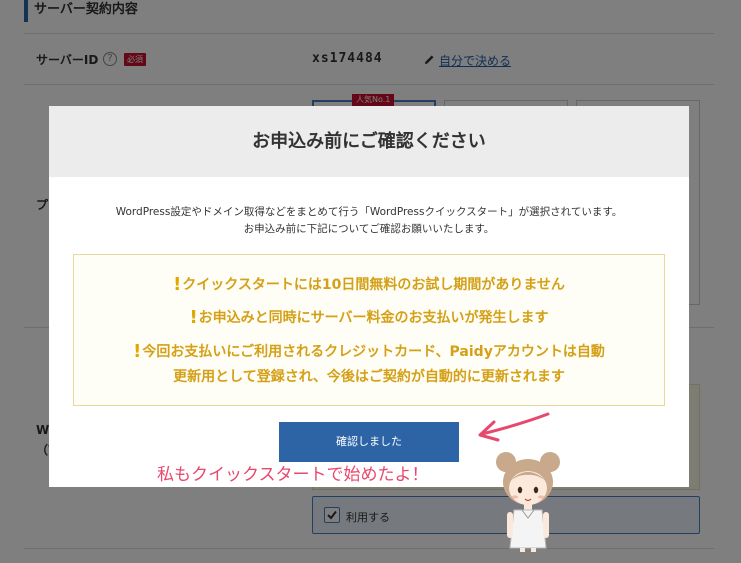 The height and width of the screenshot is (563, 741). Describe the element at coordinates (369, 377) in the screenshot. I see `notice-auto-renew-continuation: 更新用として登録され、今後はご契約が自動的に更新されます` at that location.